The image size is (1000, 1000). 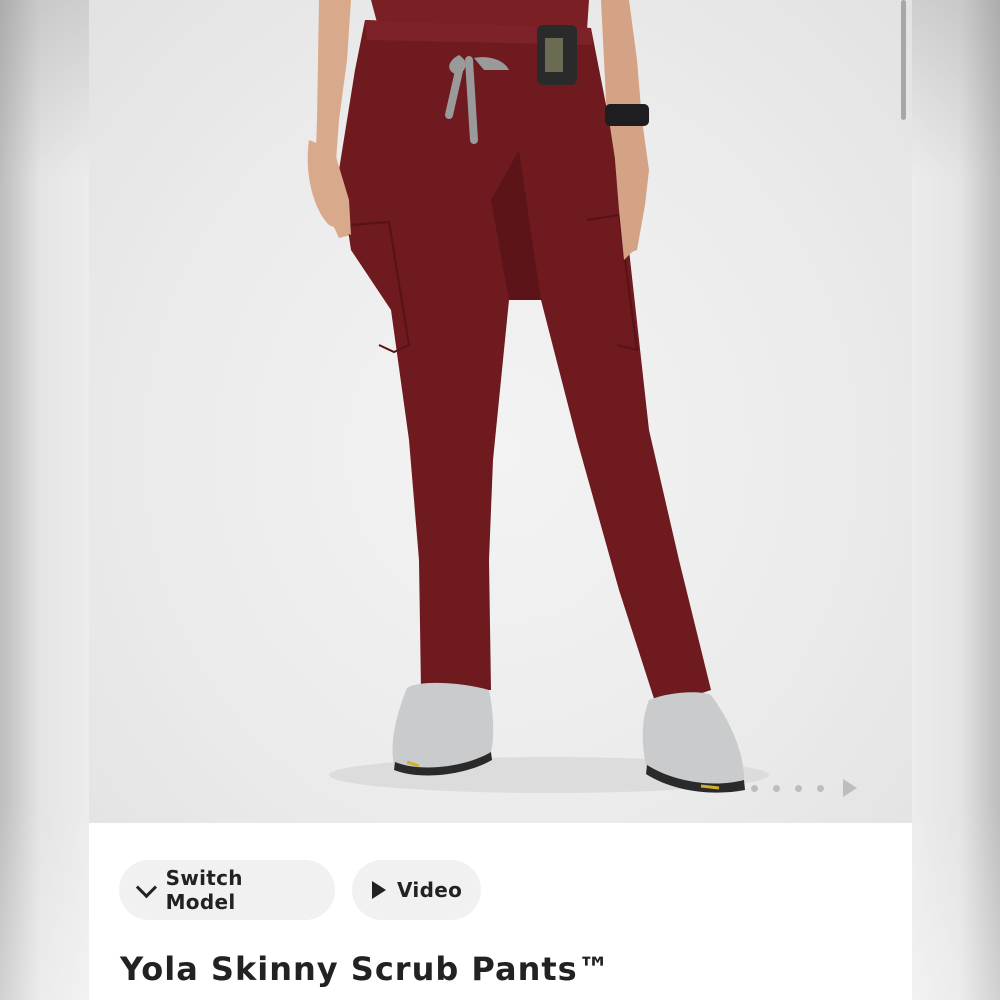 What do you see at coordinates (804, 788) in the screenshot?
I see `gallery-pagination` at bounding box center [804, 788].